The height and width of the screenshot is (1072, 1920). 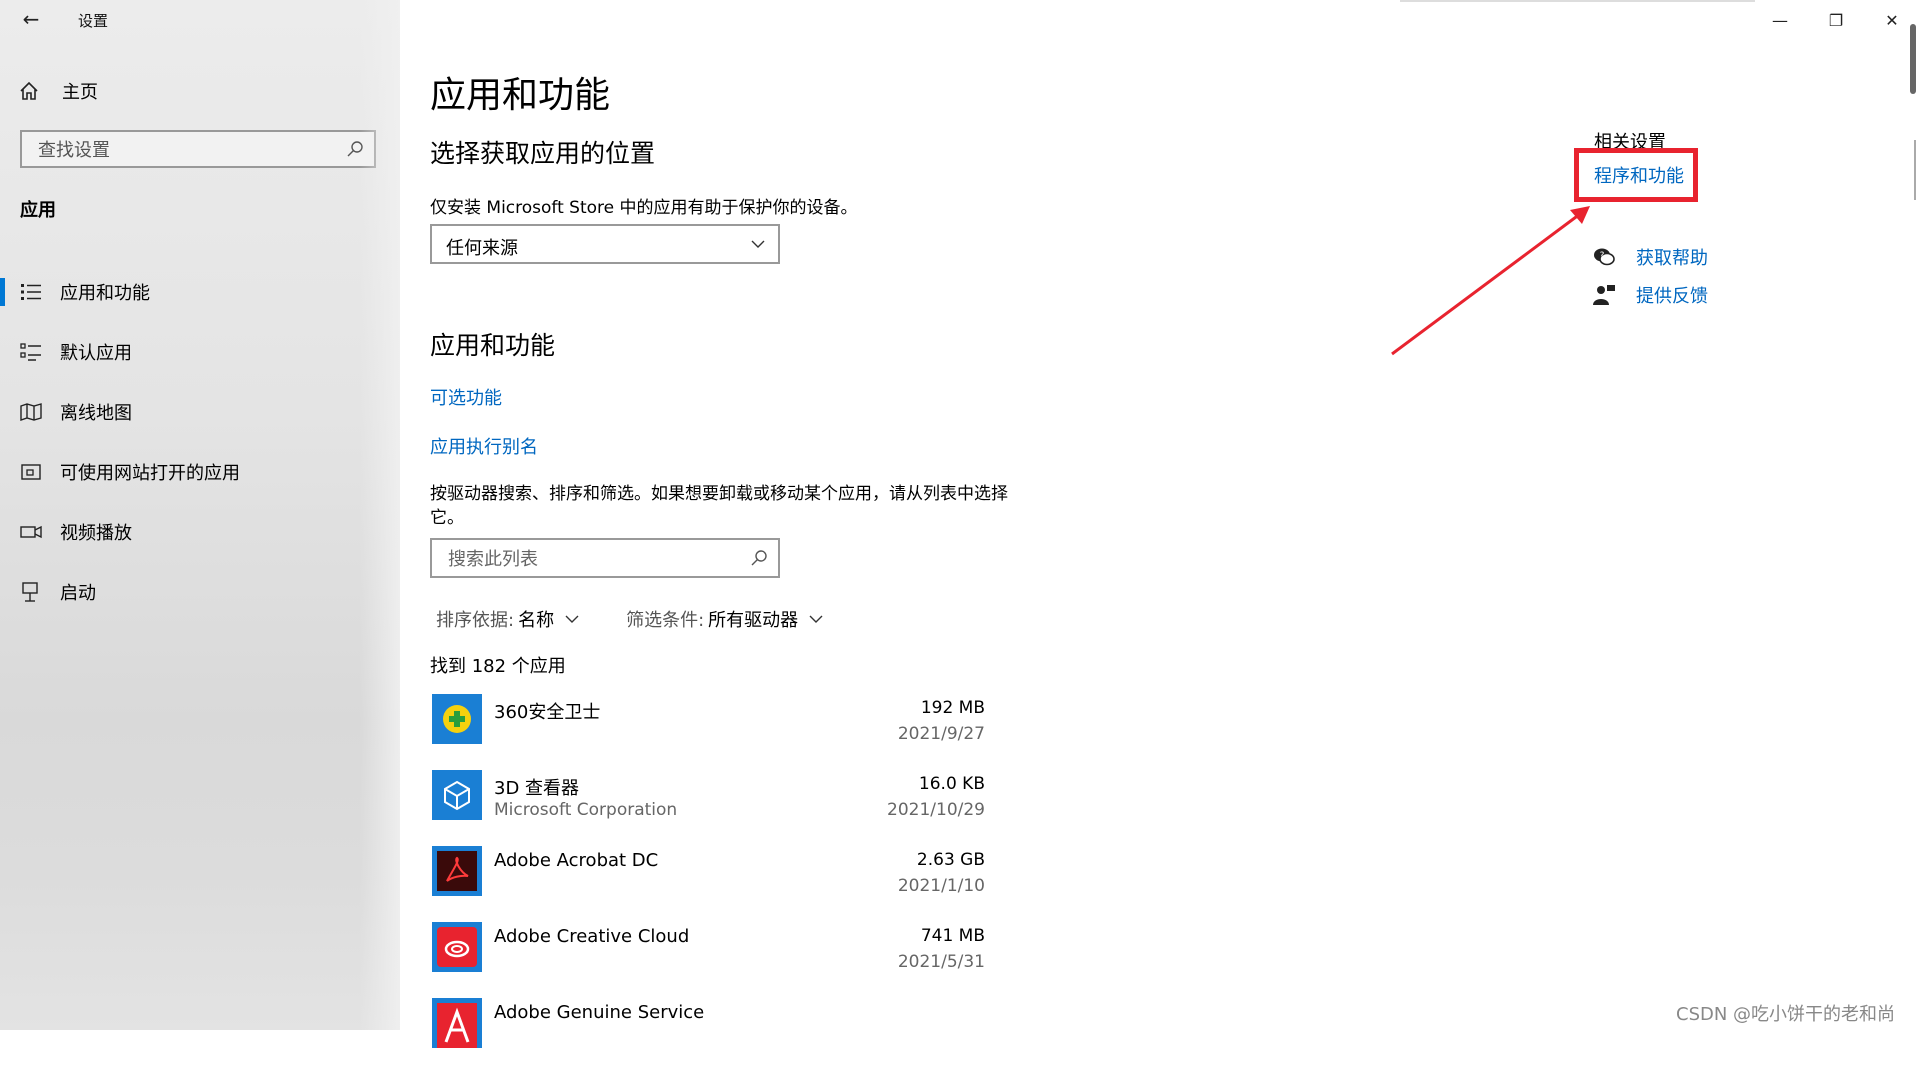 What do you see at coordinates (93, 21) in the screenshot?
I see `window-title: 设置` at bounding box center [93, 21].